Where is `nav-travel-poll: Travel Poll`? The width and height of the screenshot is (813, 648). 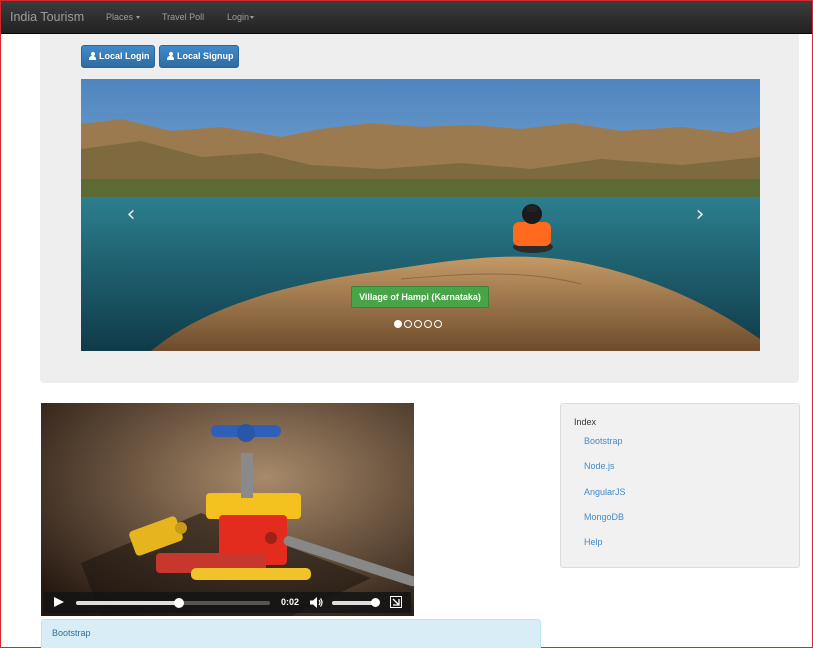 nav-travel-poll: Travel Poll is located at coordinates (183, 17).